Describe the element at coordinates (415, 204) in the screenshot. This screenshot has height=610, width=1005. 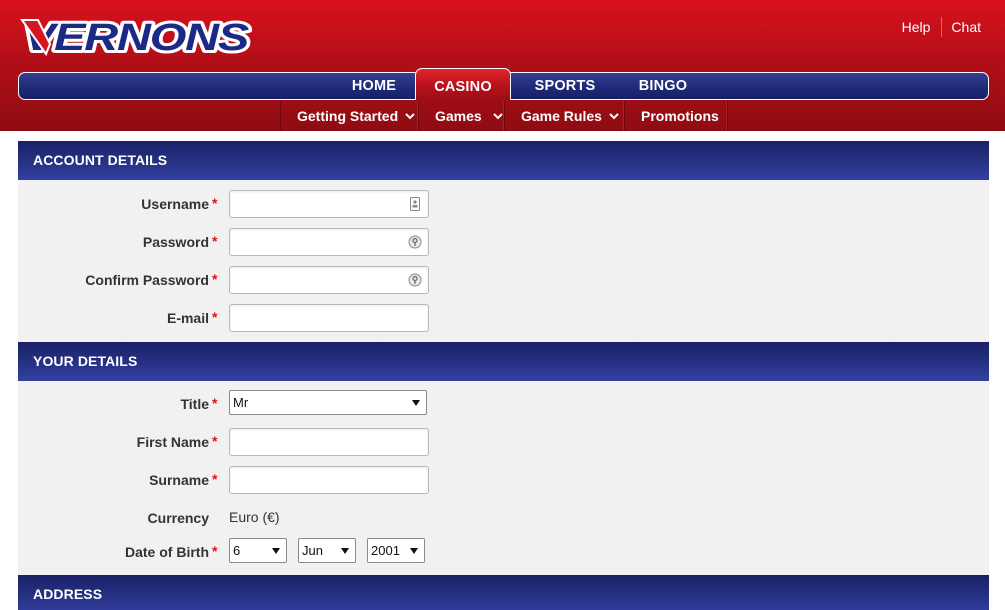
I see `contact-card-icon` at that location.